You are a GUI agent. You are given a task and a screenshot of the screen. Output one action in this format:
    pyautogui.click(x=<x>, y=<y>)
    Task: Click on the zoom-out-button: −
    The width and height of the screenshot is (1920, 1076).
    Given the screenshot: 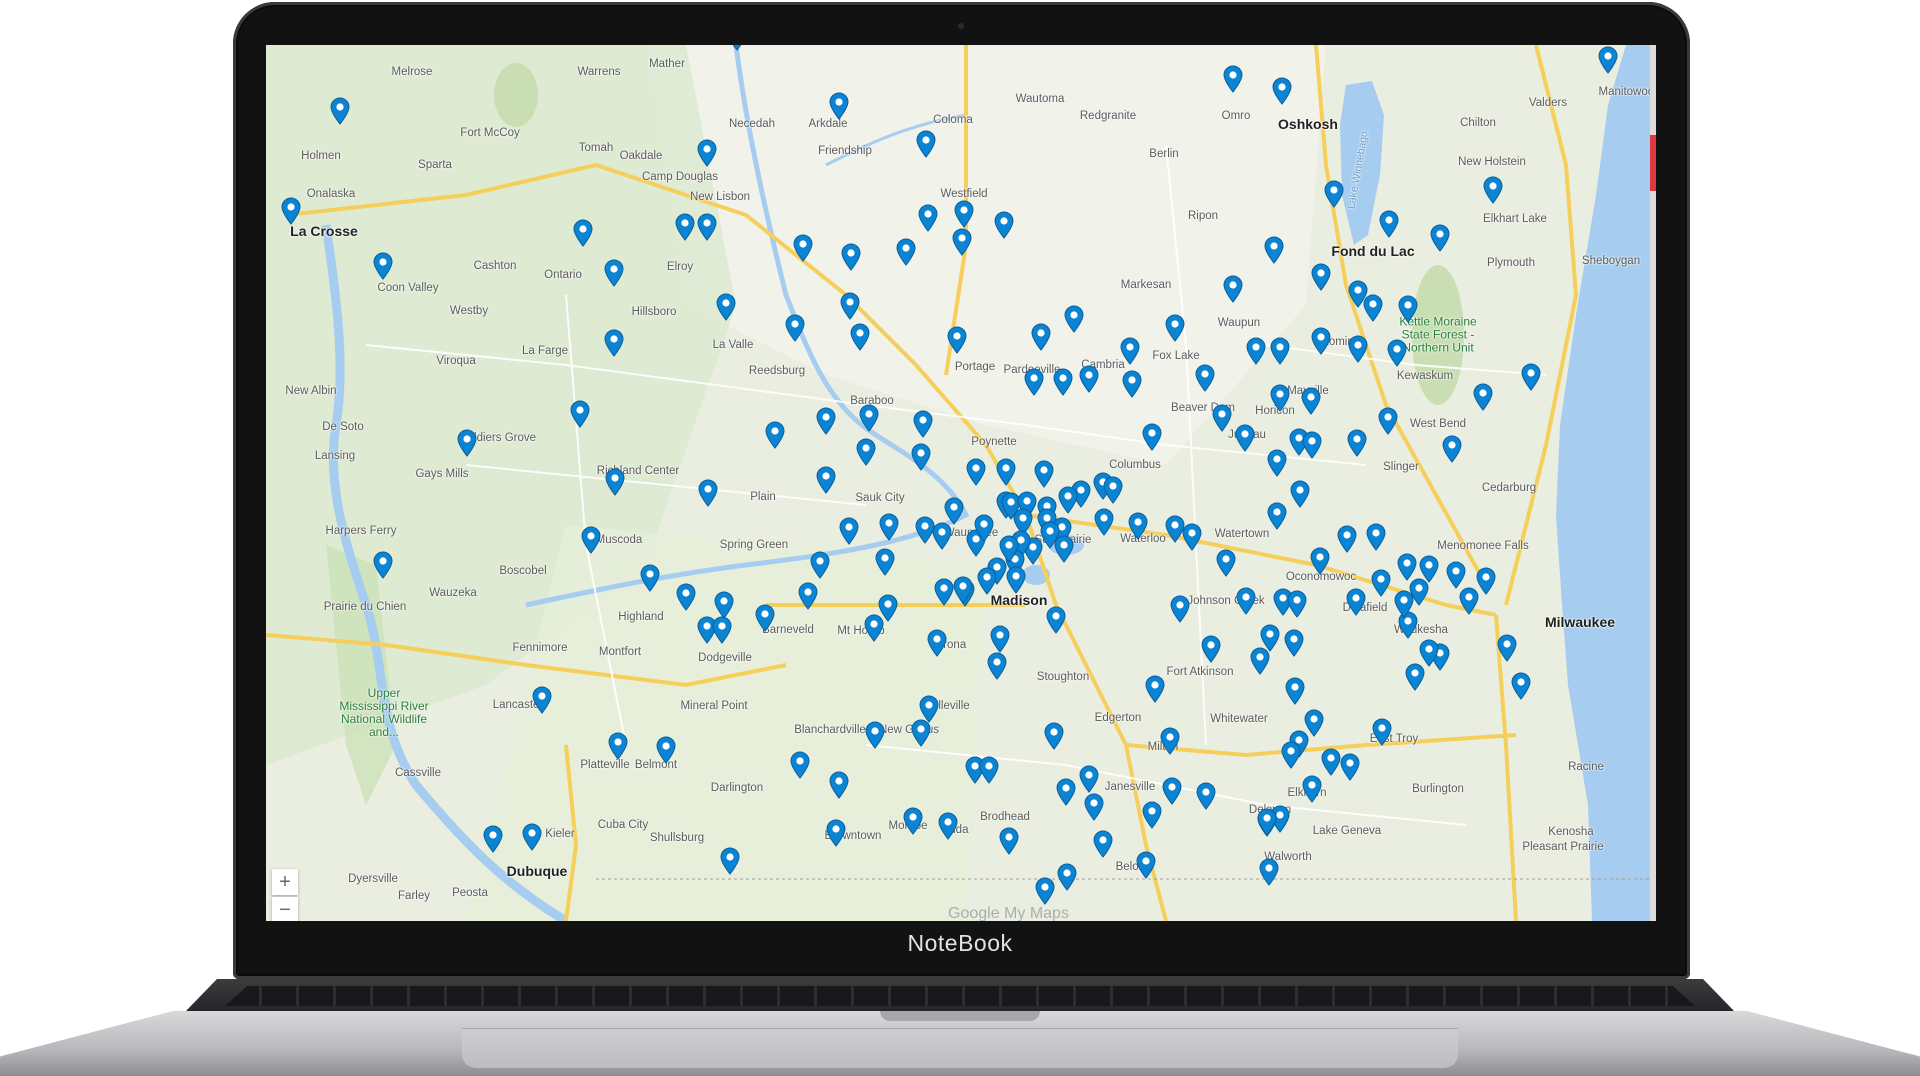 What is the action you would take?
    pyautogui.click(x=285, y=909)
    